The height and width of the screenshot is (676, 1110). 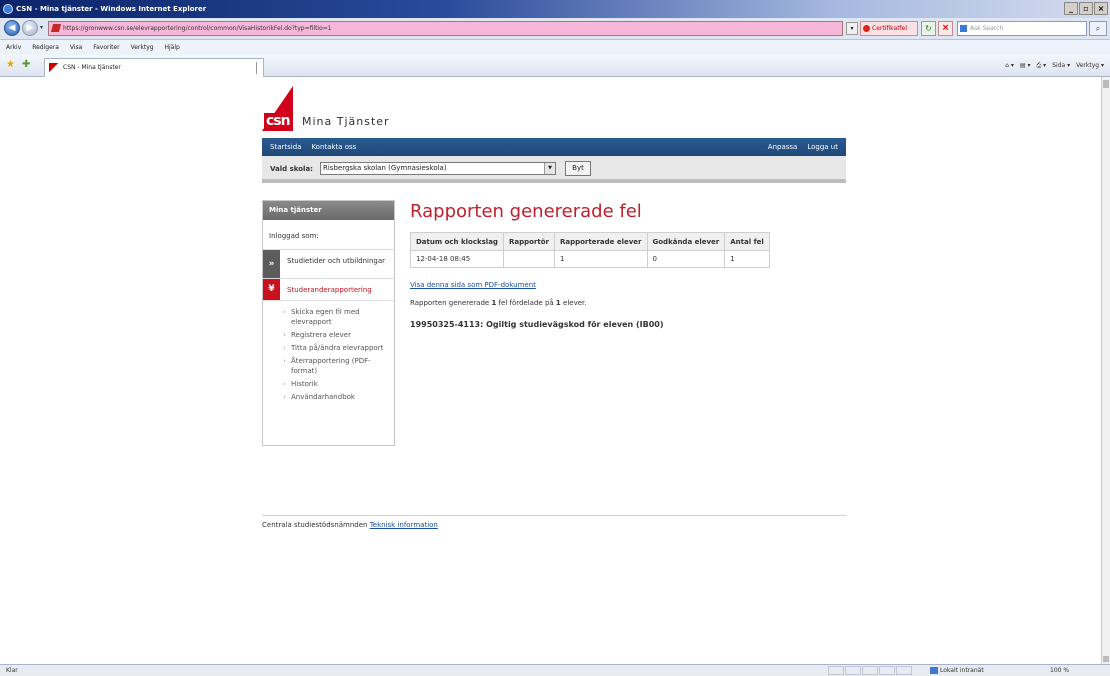 I want to click on favorites-star-icon: ★, so click(x=10, y=65).